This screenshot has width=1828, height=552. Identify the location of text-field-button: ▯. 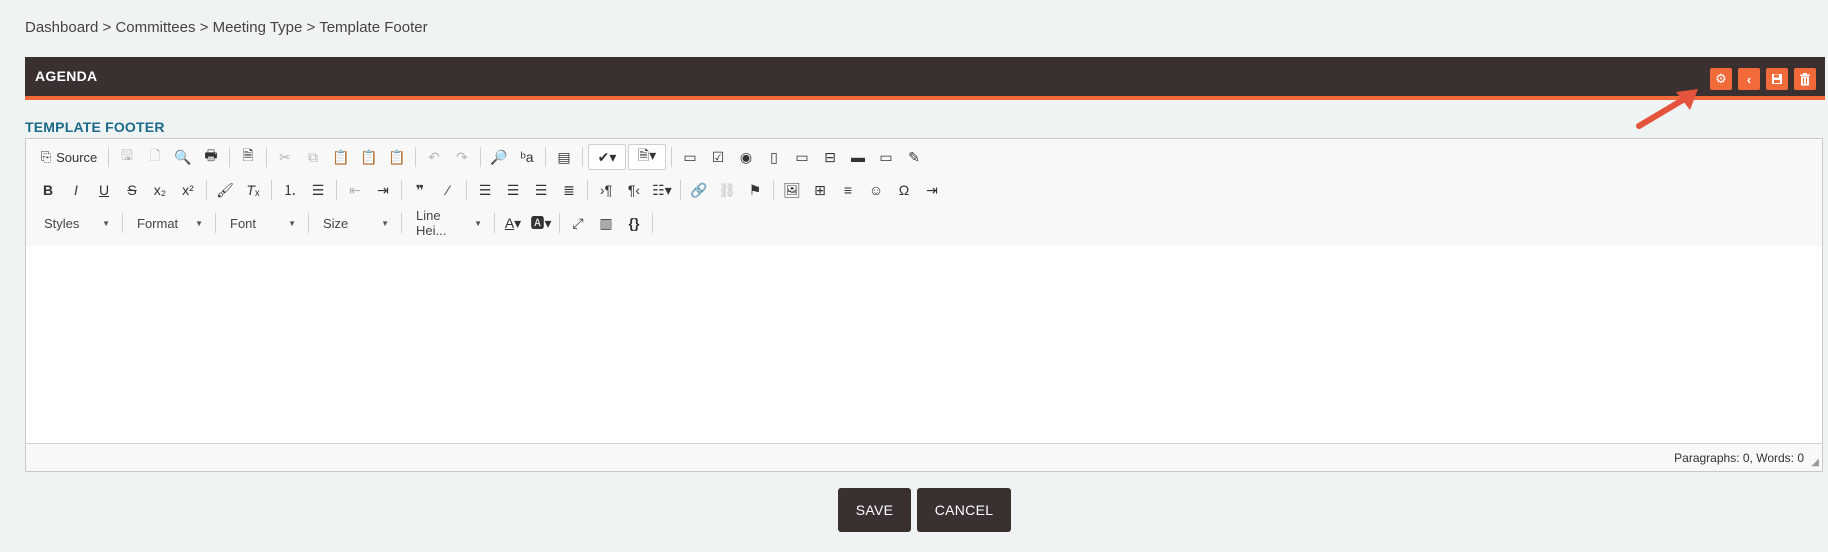
(774, 157).